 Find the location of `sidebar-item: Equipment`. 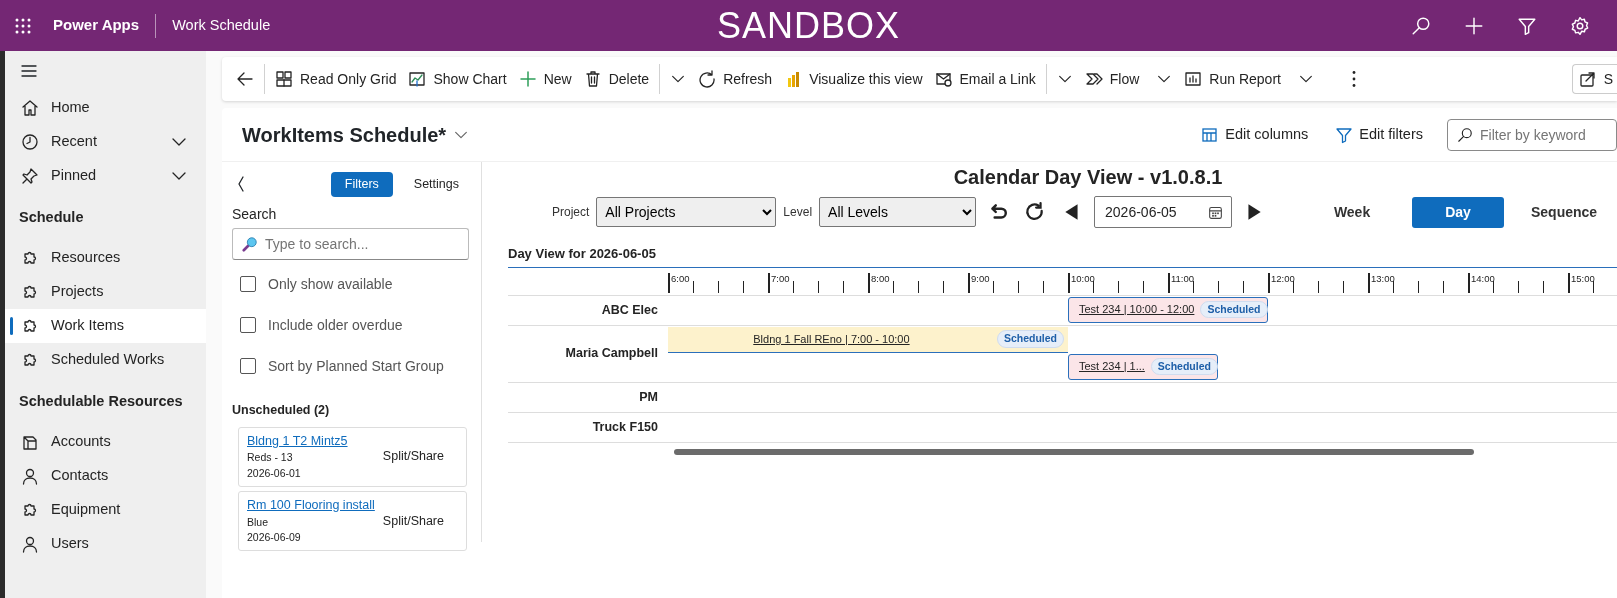

sidebar-item: Equipment is located at coordinates (105, 509).